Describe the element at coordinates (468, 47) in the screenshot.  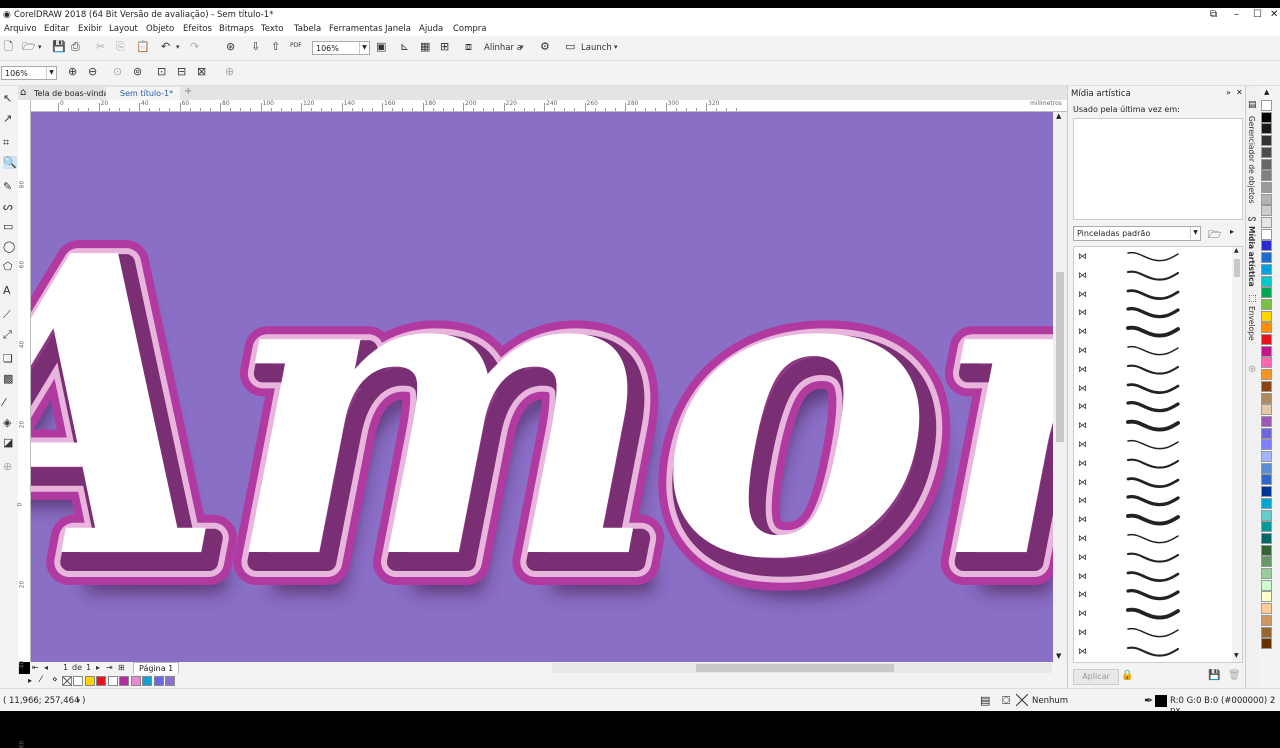
I see `snap-icon: ⧈` at that location.